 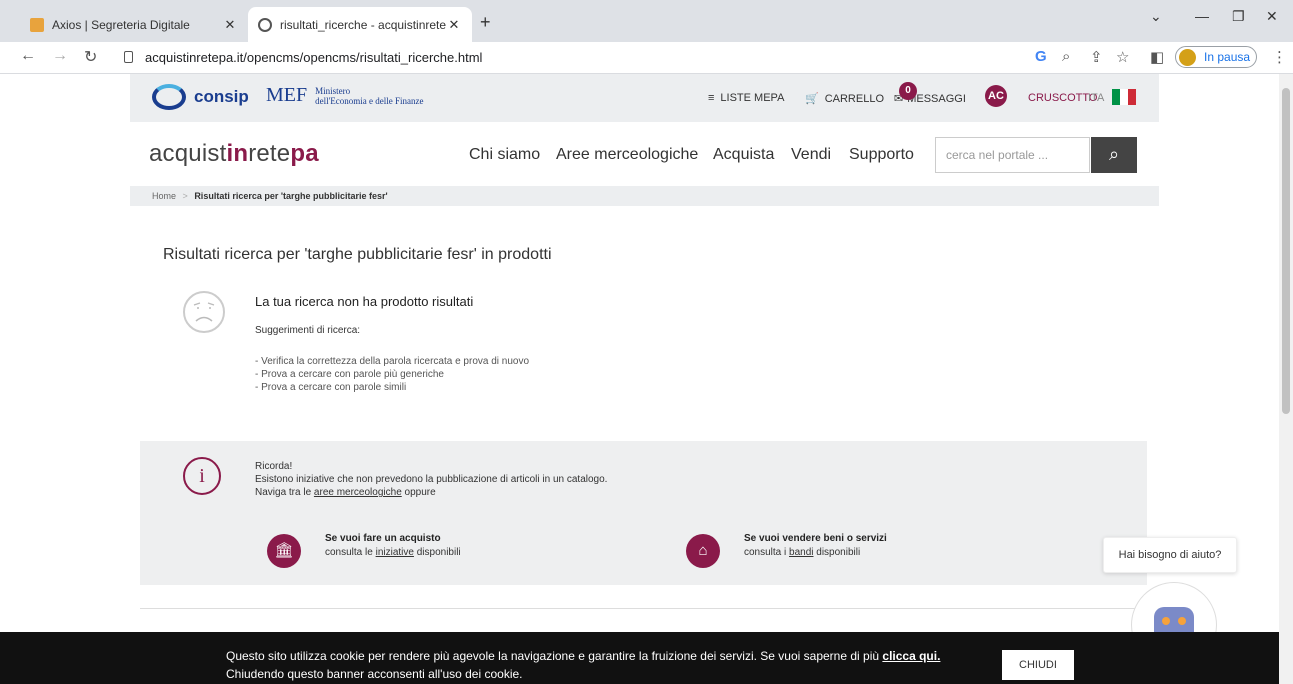 I want to click on back-icon: ←, so click(x=28, y=56).